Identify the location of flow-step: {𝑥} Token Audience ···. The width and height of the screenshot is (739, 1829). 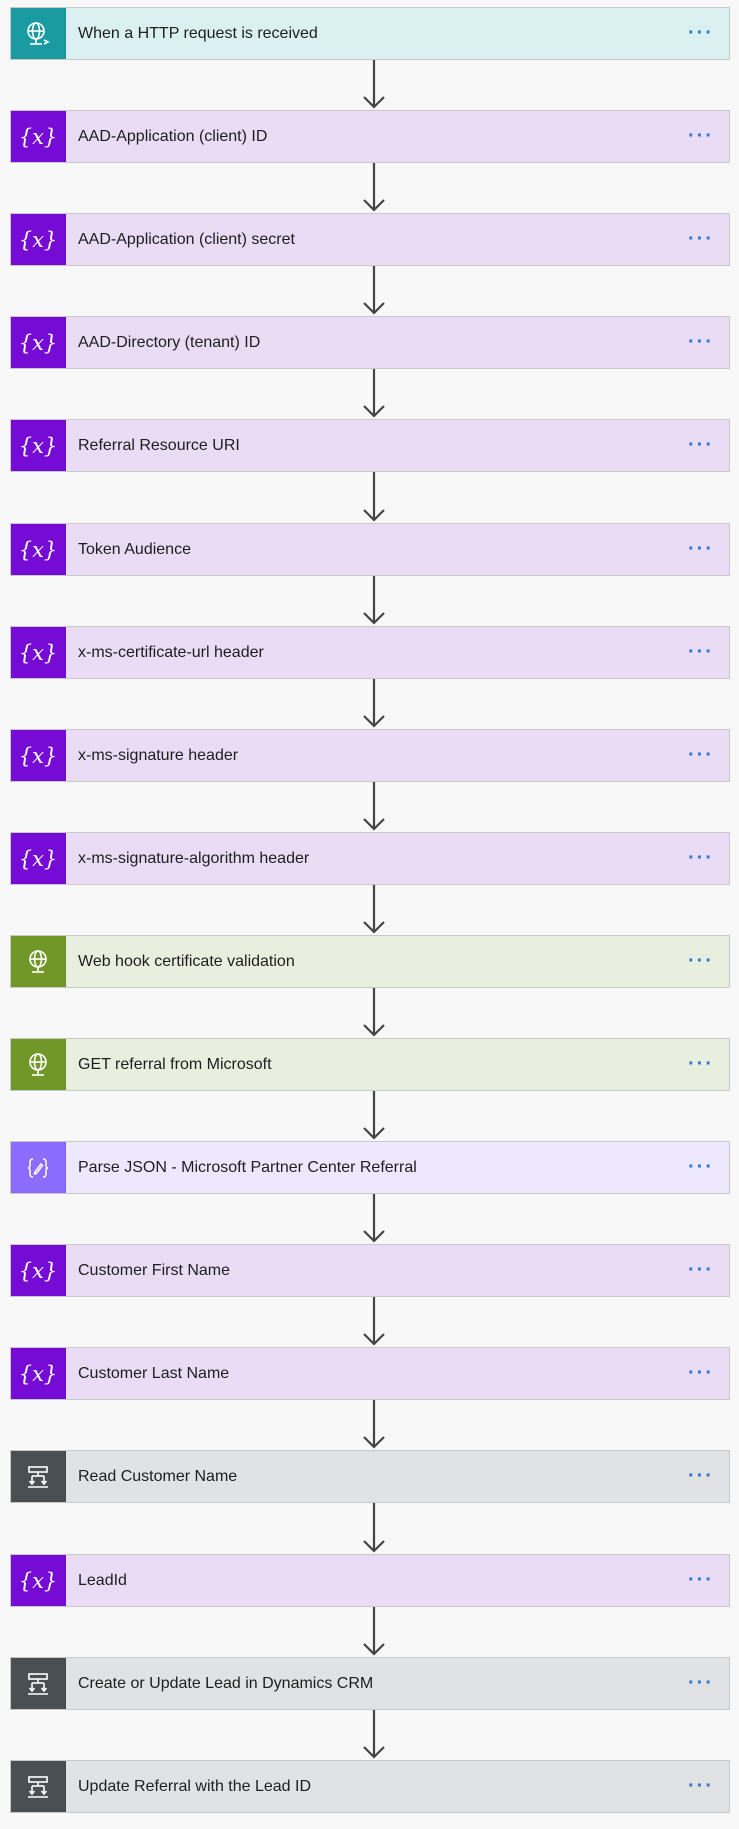
(370, 549).